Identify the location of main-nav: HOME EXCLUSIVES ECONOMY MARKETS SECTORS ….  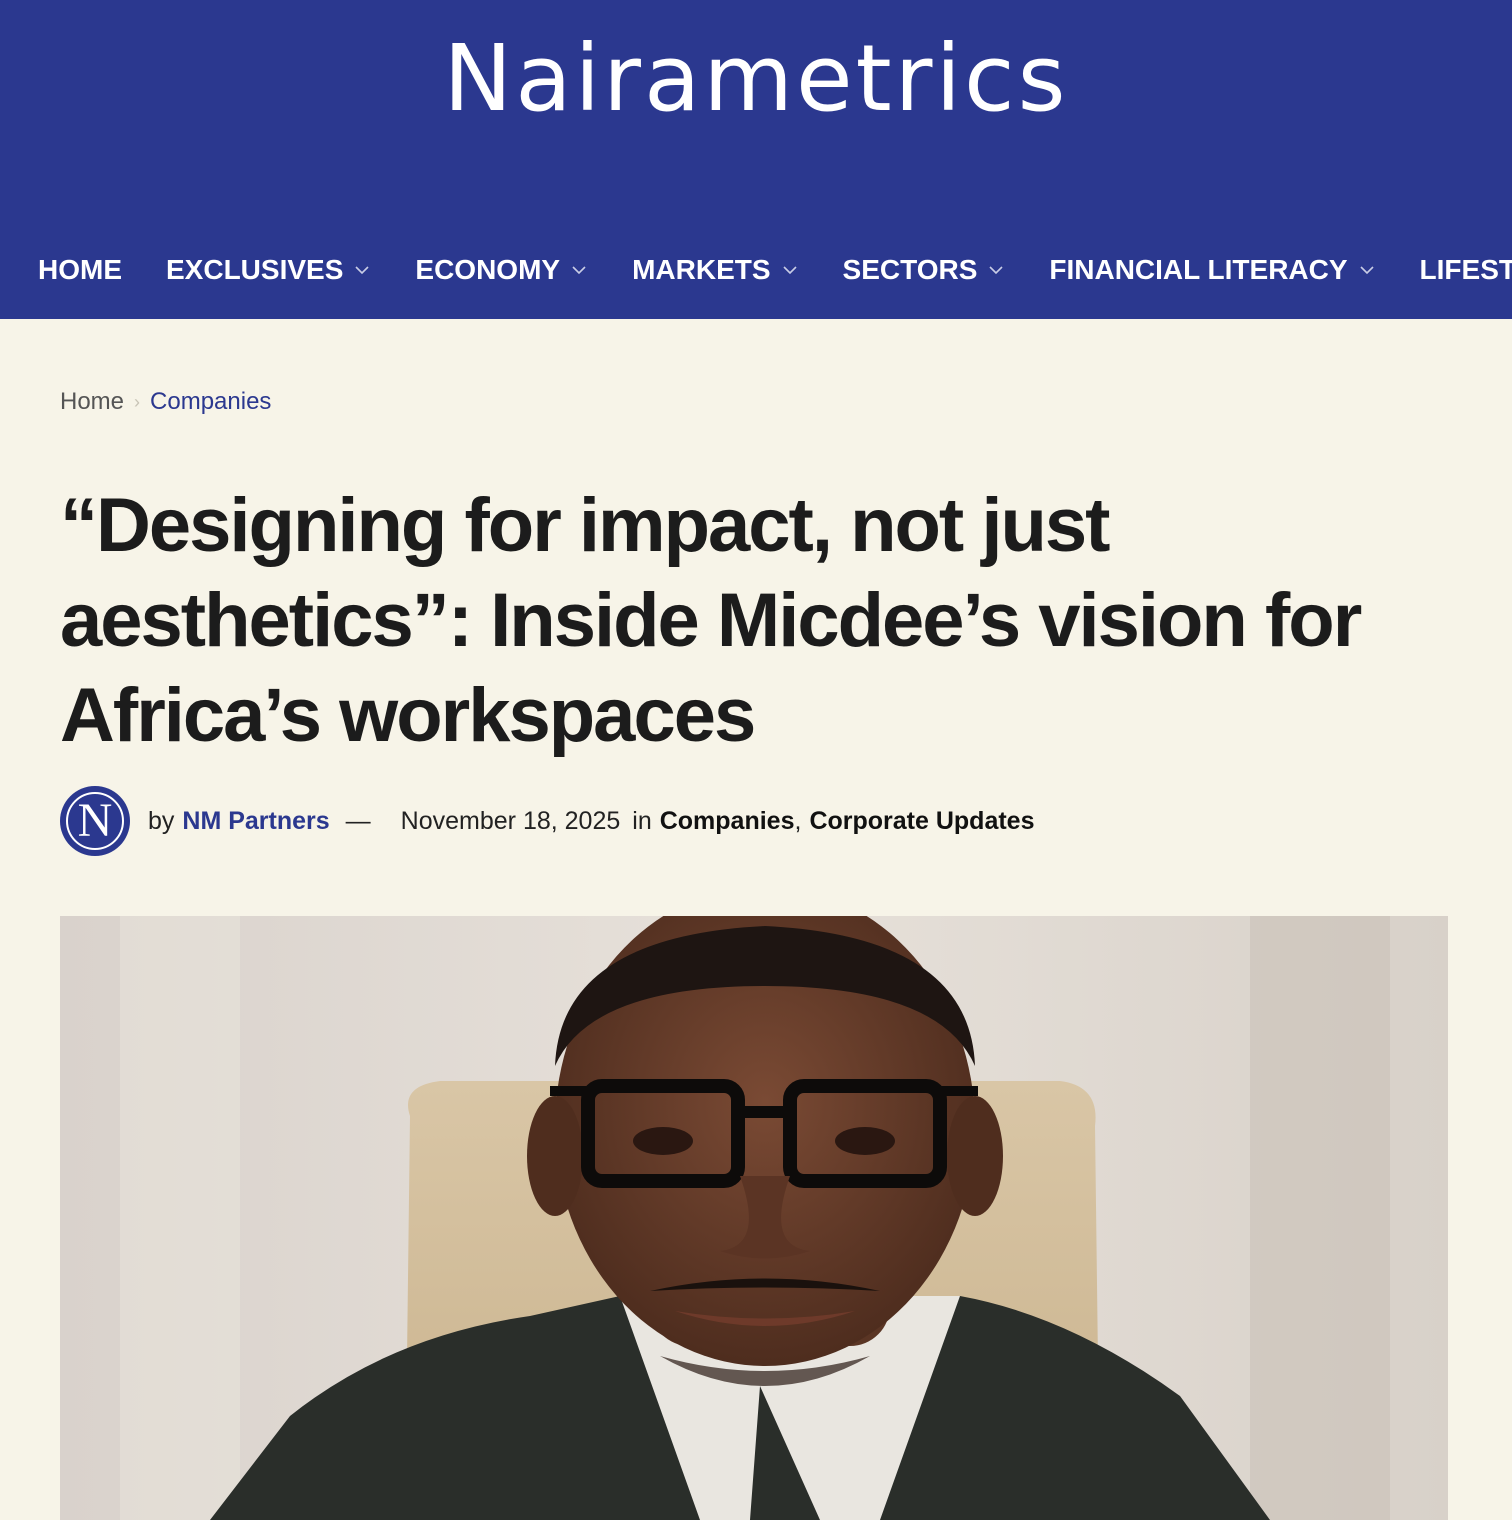
(756, 269).